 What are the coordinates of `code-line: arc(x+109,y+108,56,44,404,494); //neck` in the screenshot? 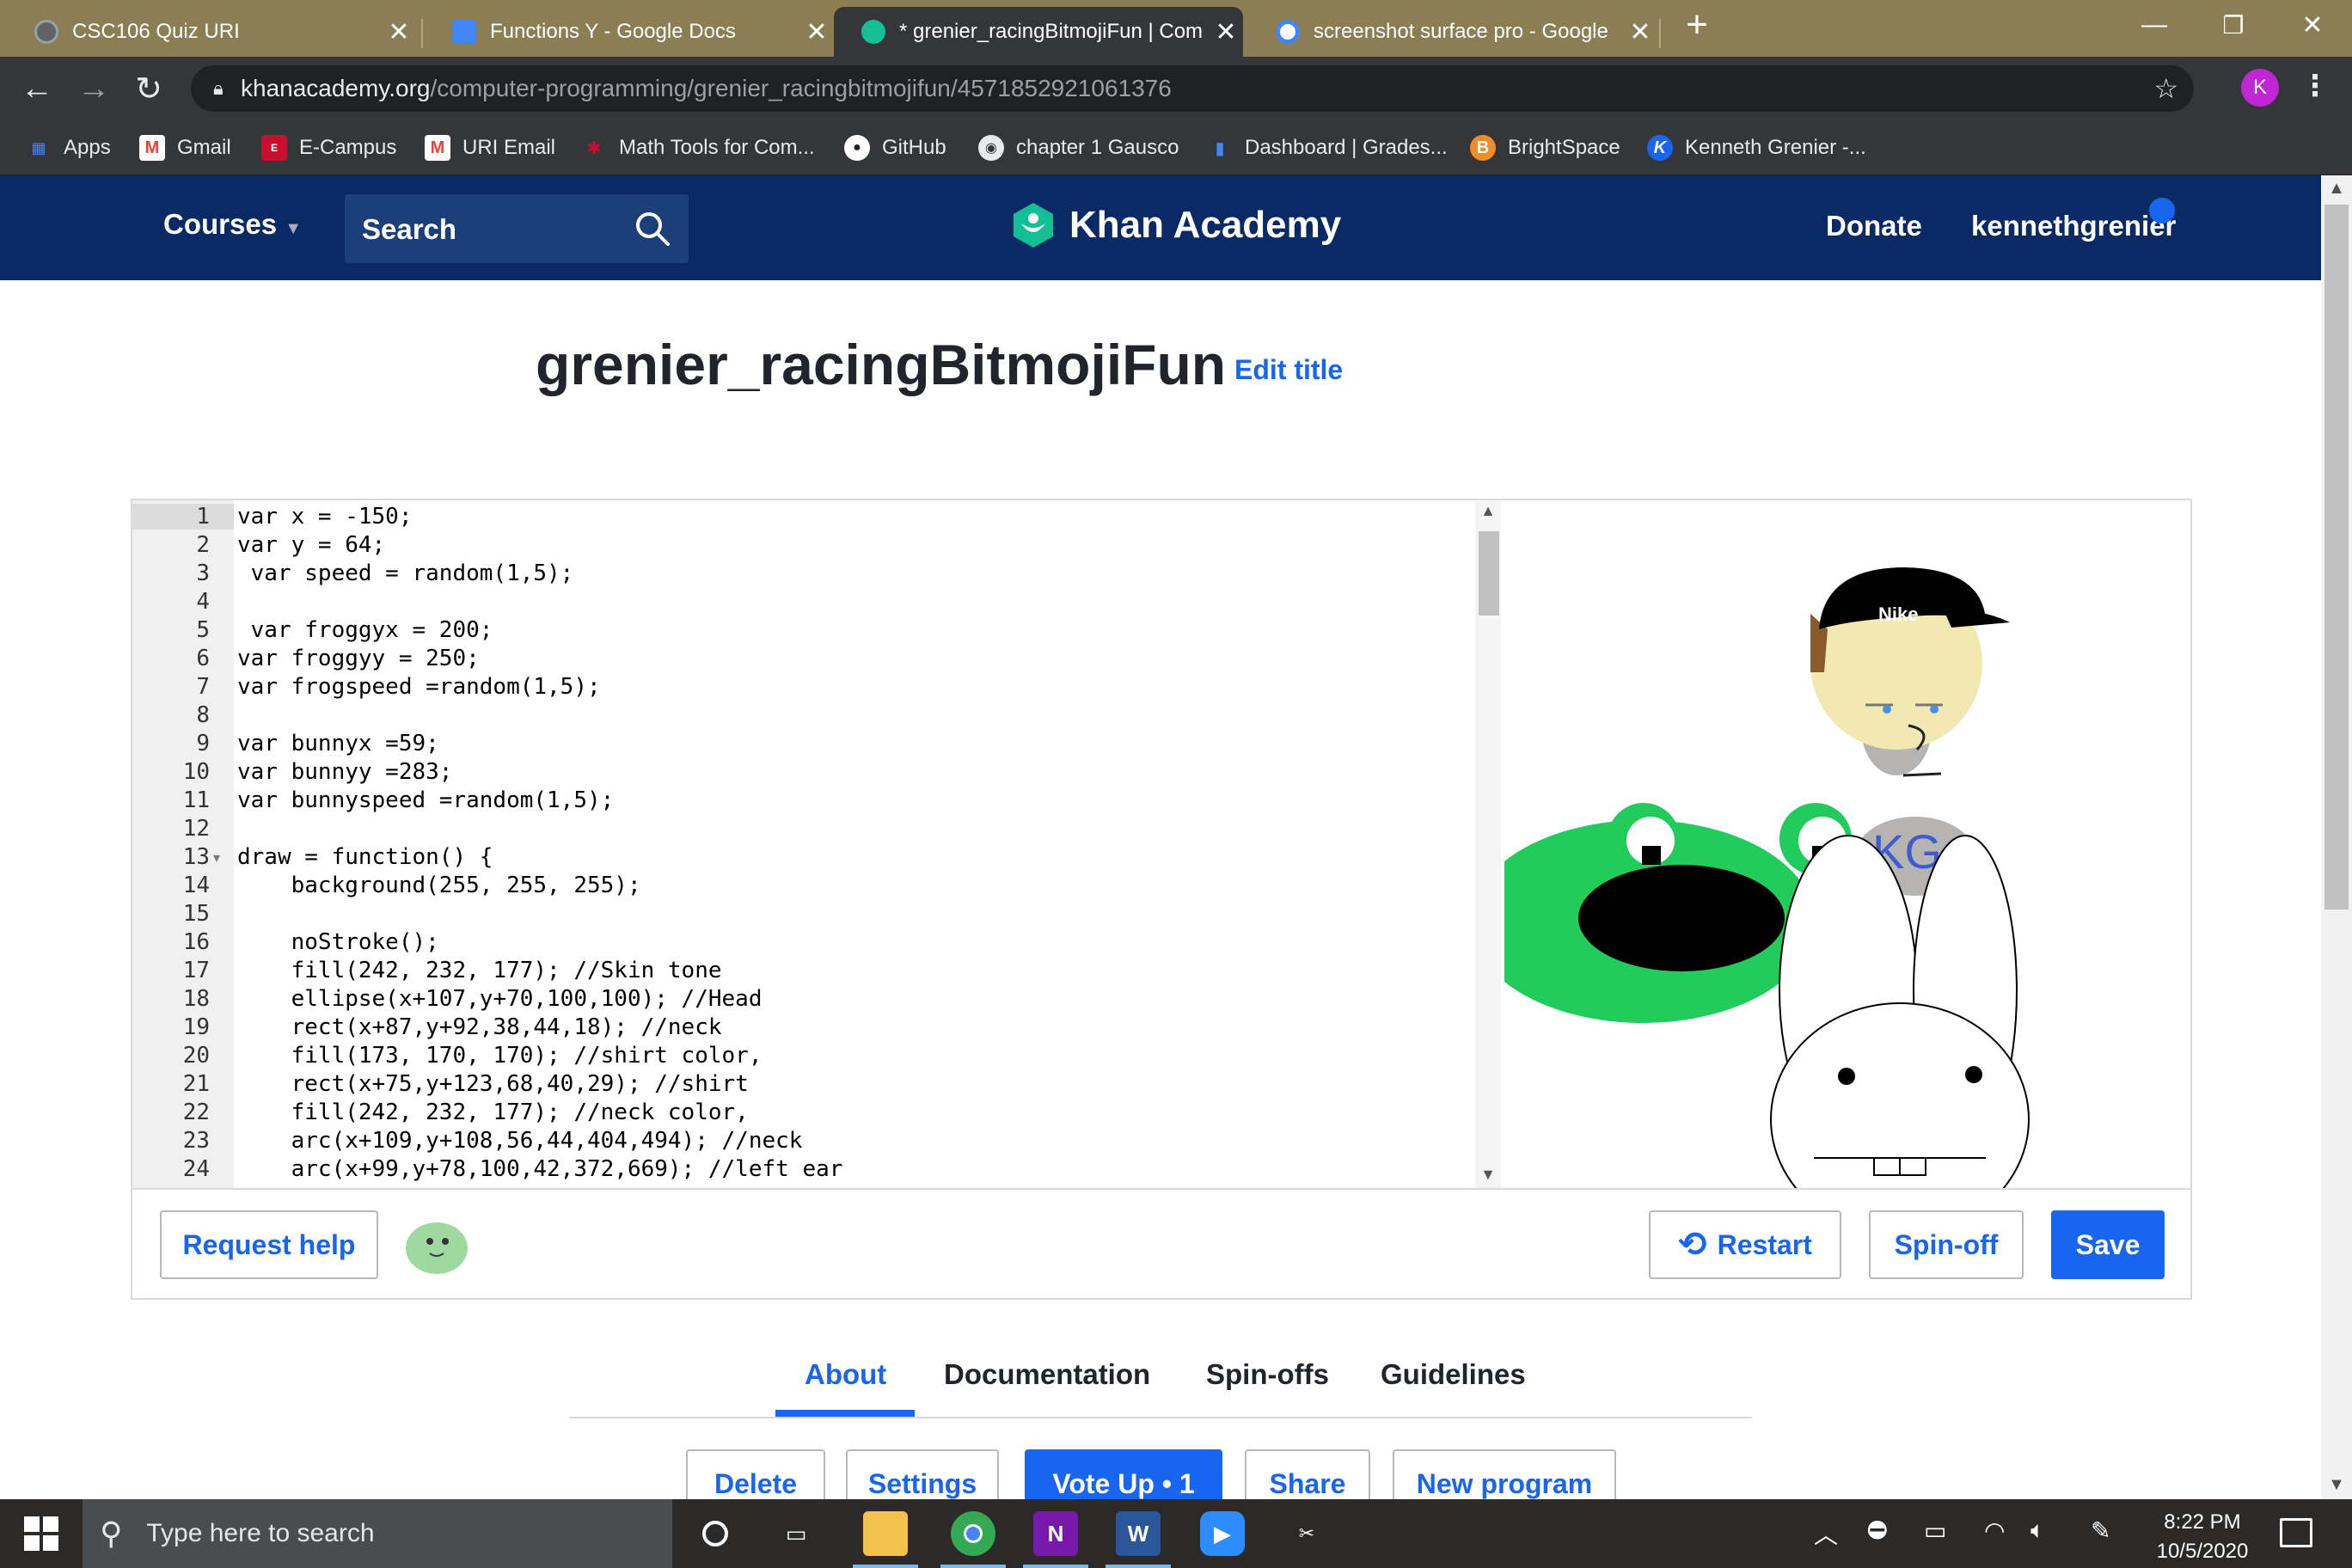 It's located at (520, 1141).